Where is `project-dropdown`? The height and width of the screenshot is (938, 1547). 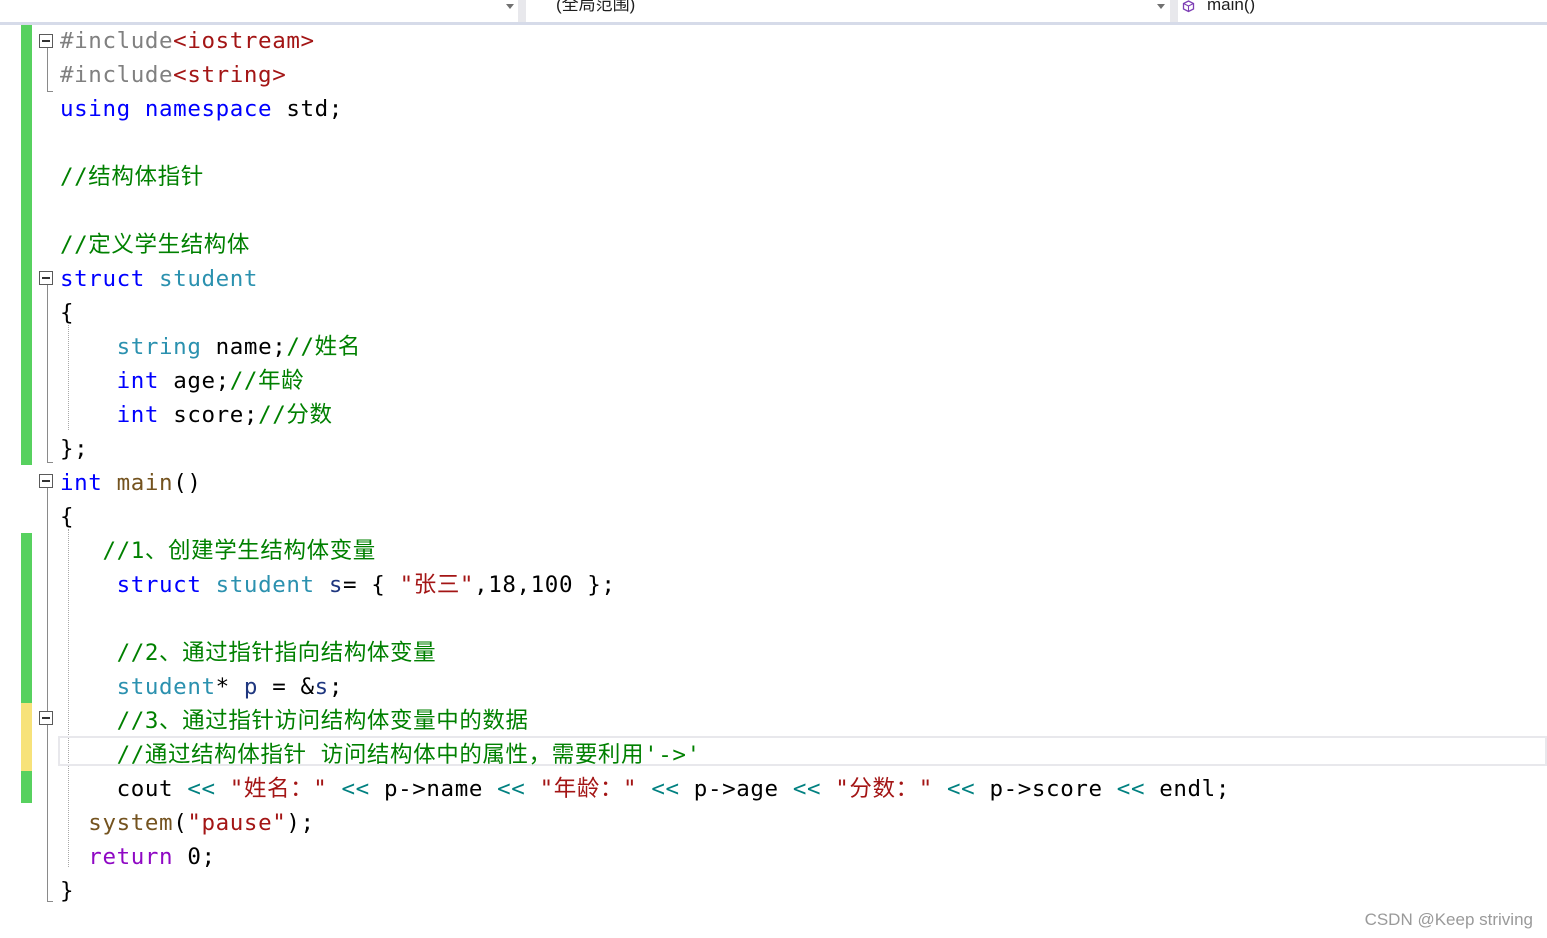 project-dropdown is located at coordinates (259, 10).